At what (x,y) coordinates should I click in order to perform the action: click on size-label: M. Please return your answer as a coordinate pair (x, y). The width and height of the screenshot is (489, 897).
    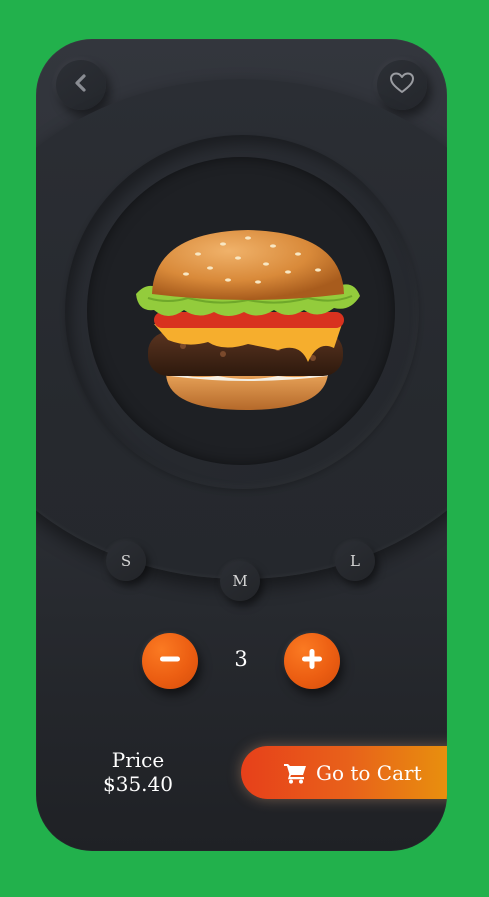
    Looking at the image, I should click on (240, 581).